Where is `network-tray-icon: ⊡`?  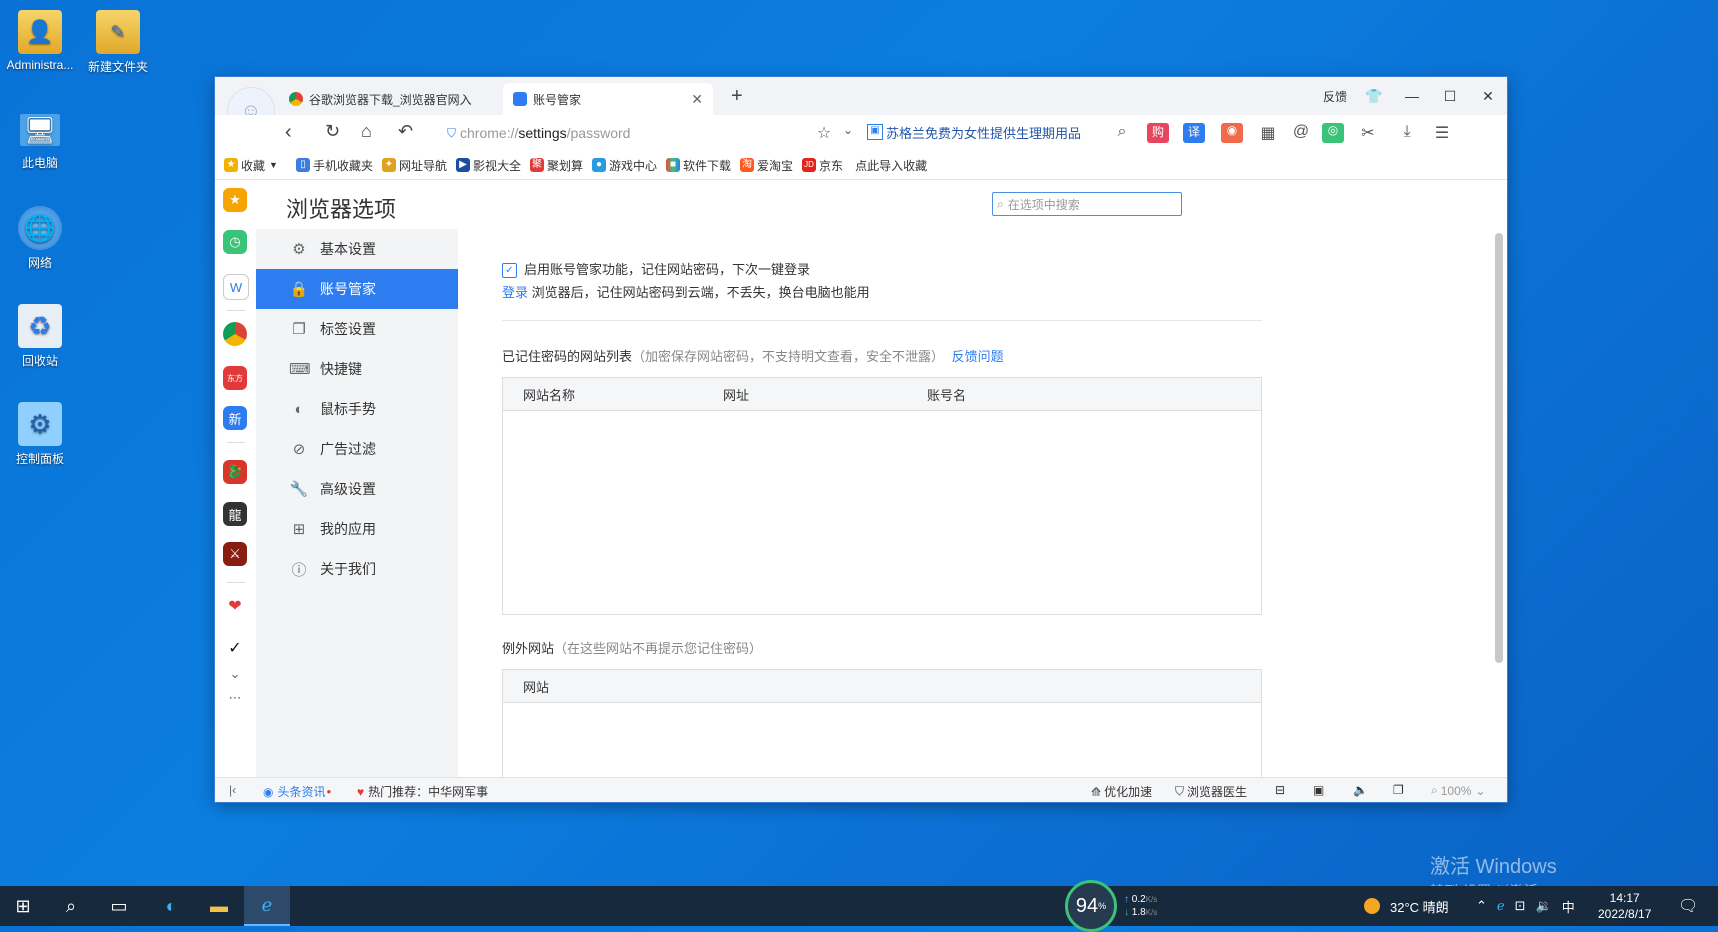 network-tray-icon: ⊡ is located at coordinates (1520, 906).